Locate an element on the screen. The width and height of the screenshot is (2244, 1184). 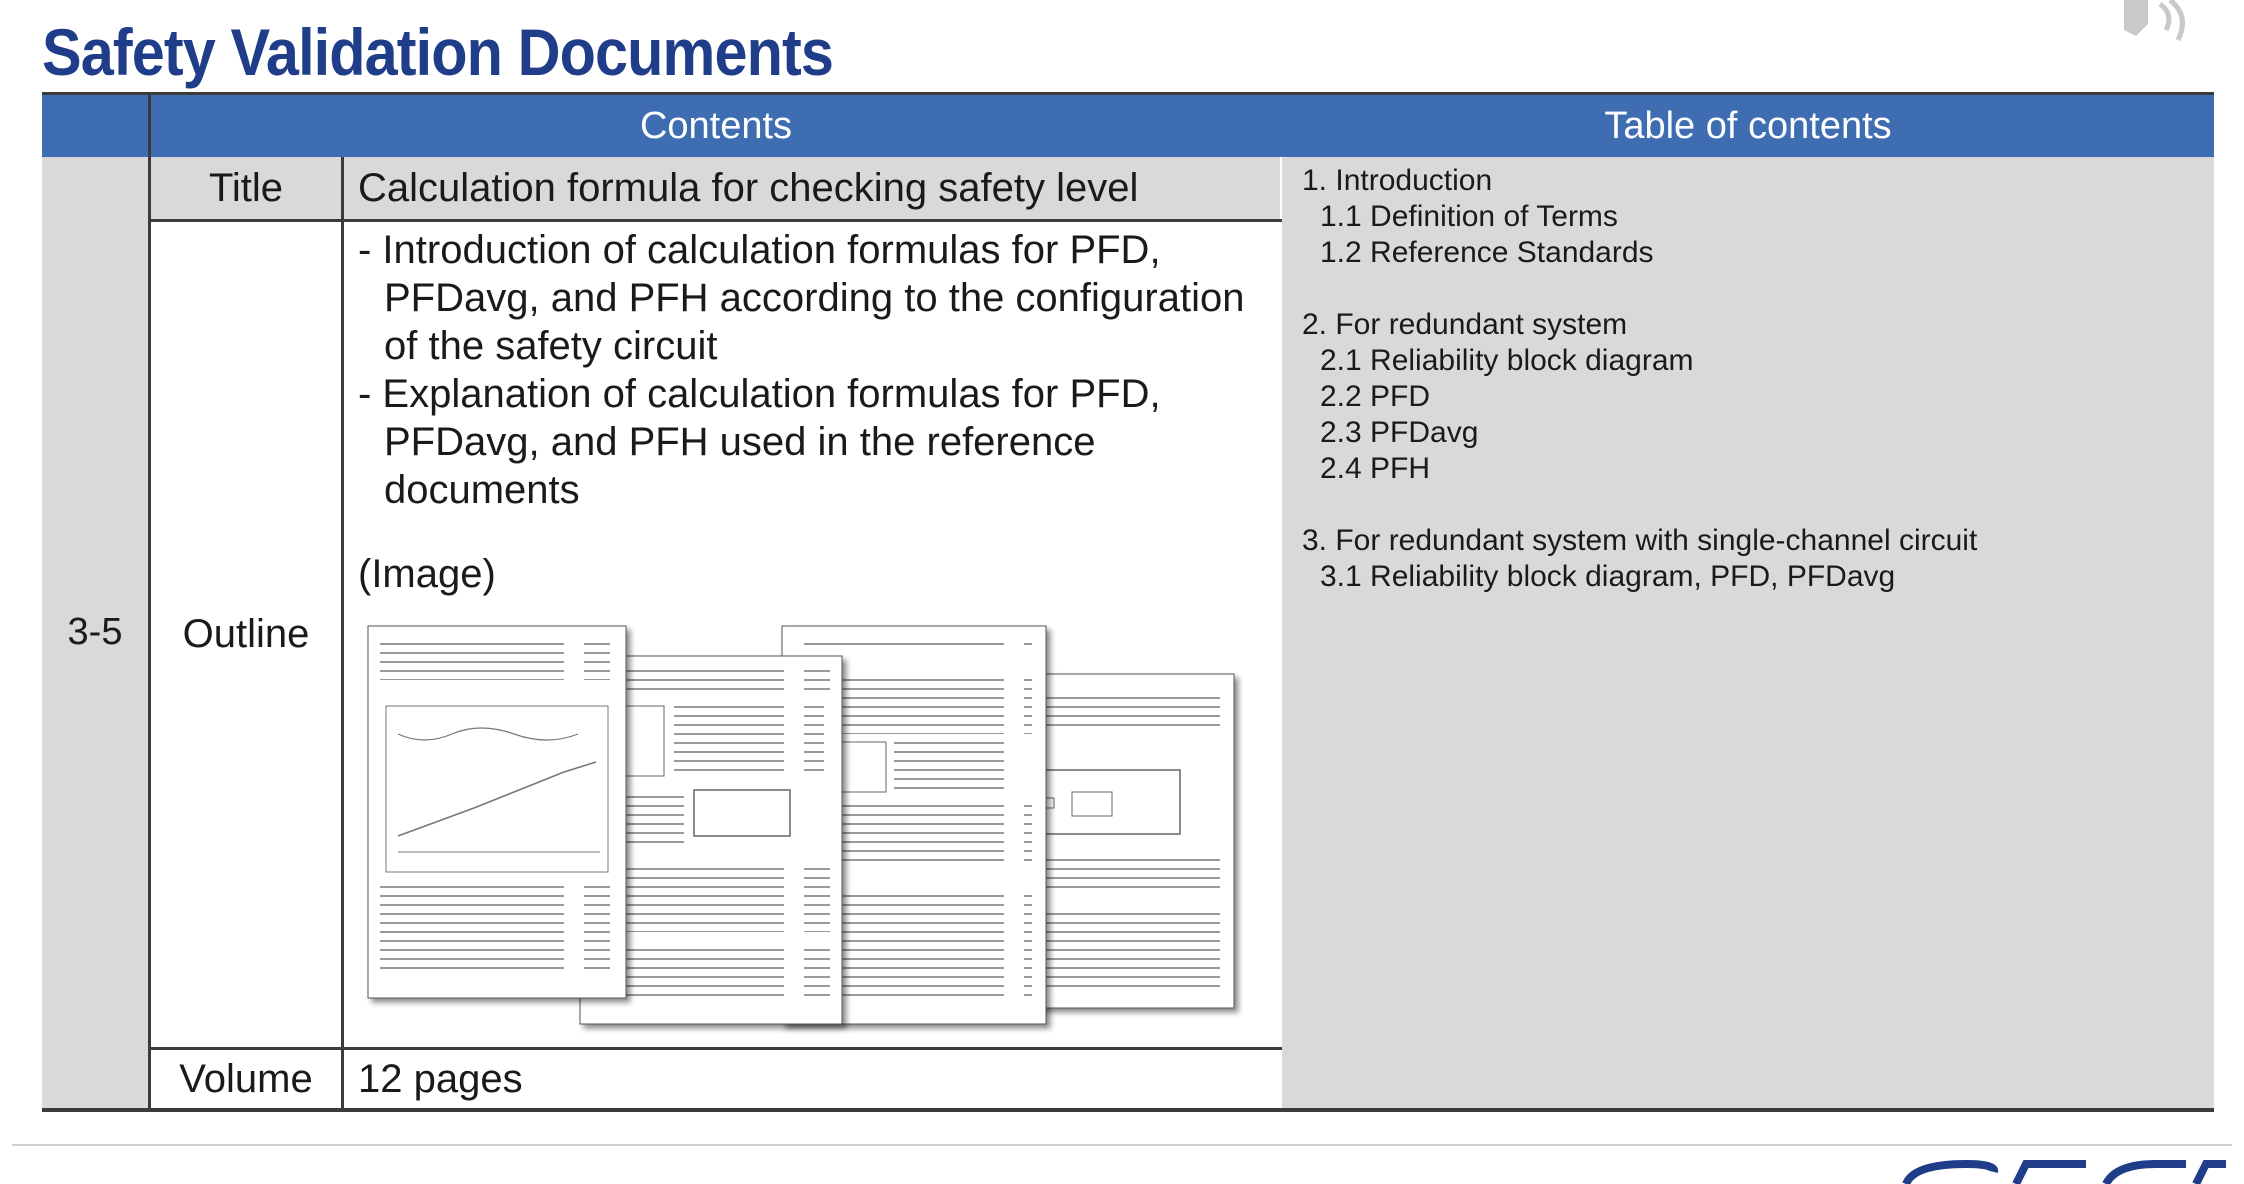
volume-value: 12 pages is located at coordinates (440, 1078).